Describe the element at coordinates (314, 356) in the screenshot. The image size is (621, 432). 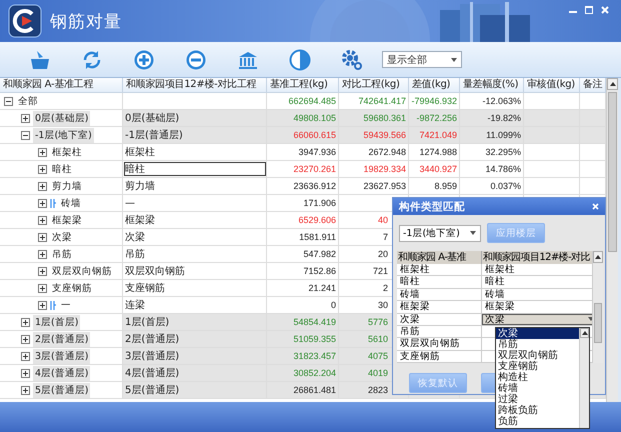
I see `table-cell: 31823.457` at that location.